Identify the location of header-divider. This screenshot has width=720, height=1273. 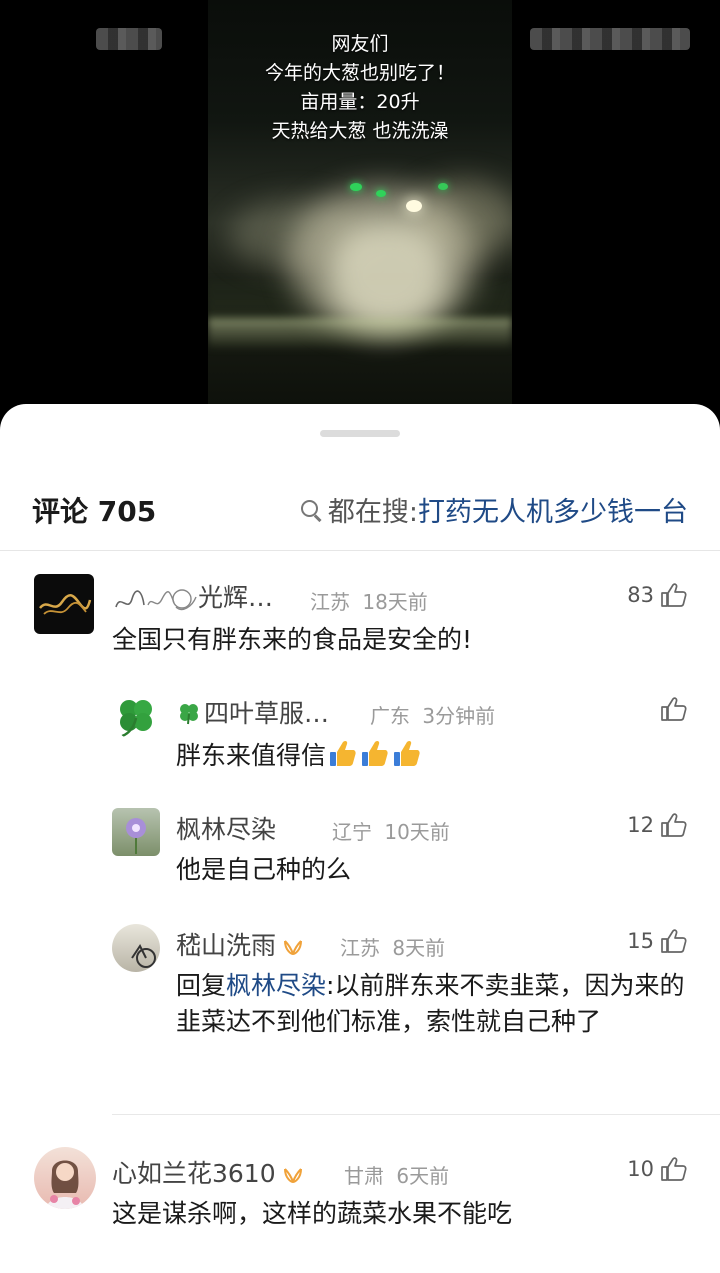
(360, 550).